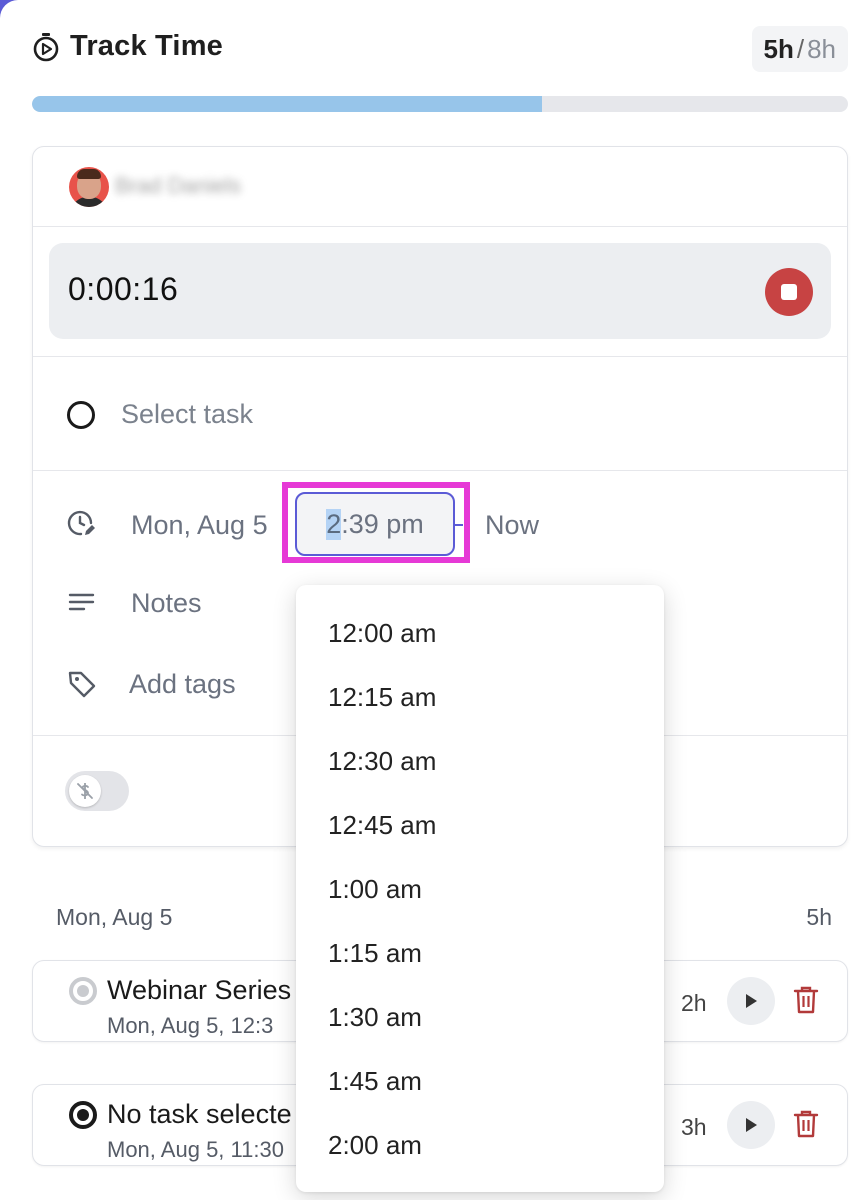 The width and height of the screenshot is (864, 1200). Describe the element at coordinates (821, 48) in the screenshot. I see `hours-target: 8h` at that location.